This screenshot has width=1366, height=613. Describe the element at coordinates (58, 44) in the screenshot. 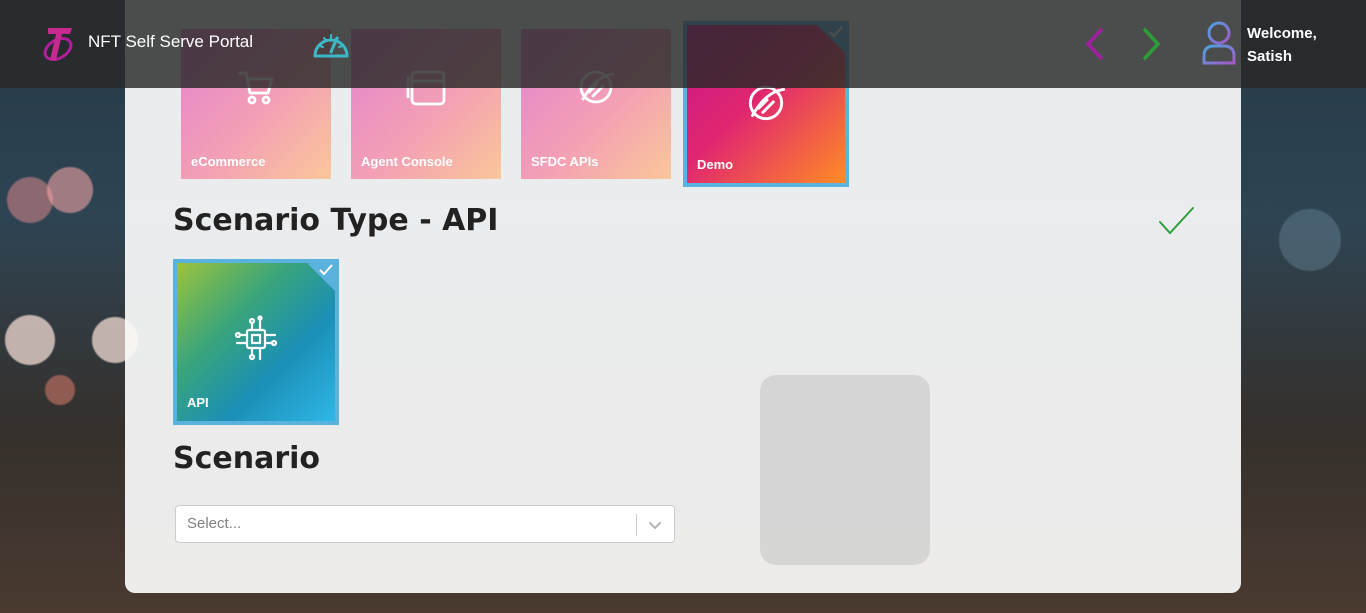

I see `telstra-logo` at that location.